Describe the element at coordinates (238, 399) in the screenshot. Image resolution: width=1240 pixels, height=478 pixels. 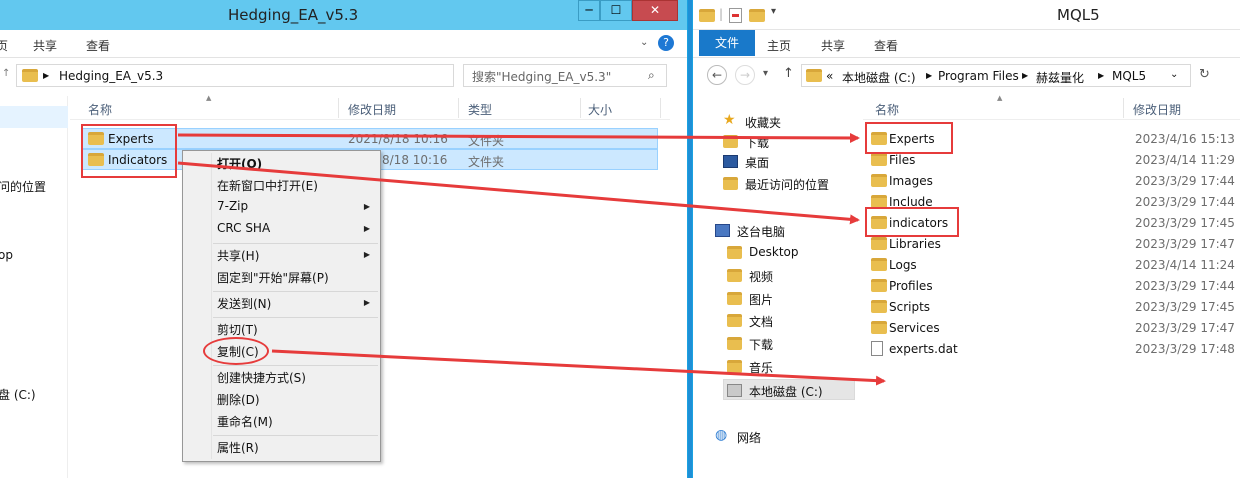
I see `menu-item: 删除(D)` at that location.